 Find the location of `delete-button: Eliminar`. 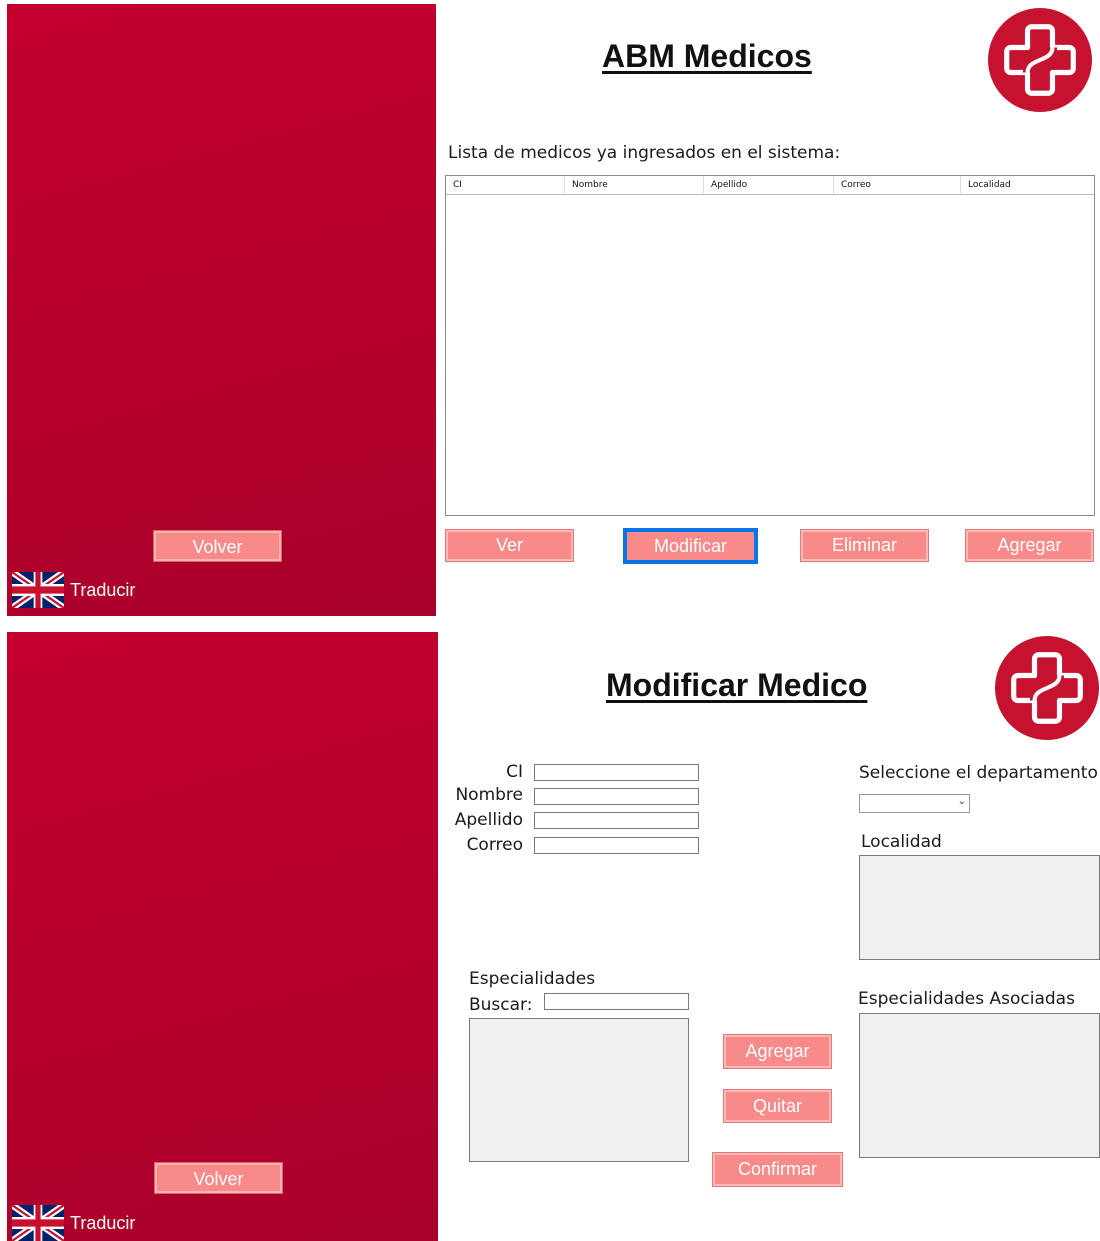

delete-button: Eliminar is located at coordinates (864, 545).